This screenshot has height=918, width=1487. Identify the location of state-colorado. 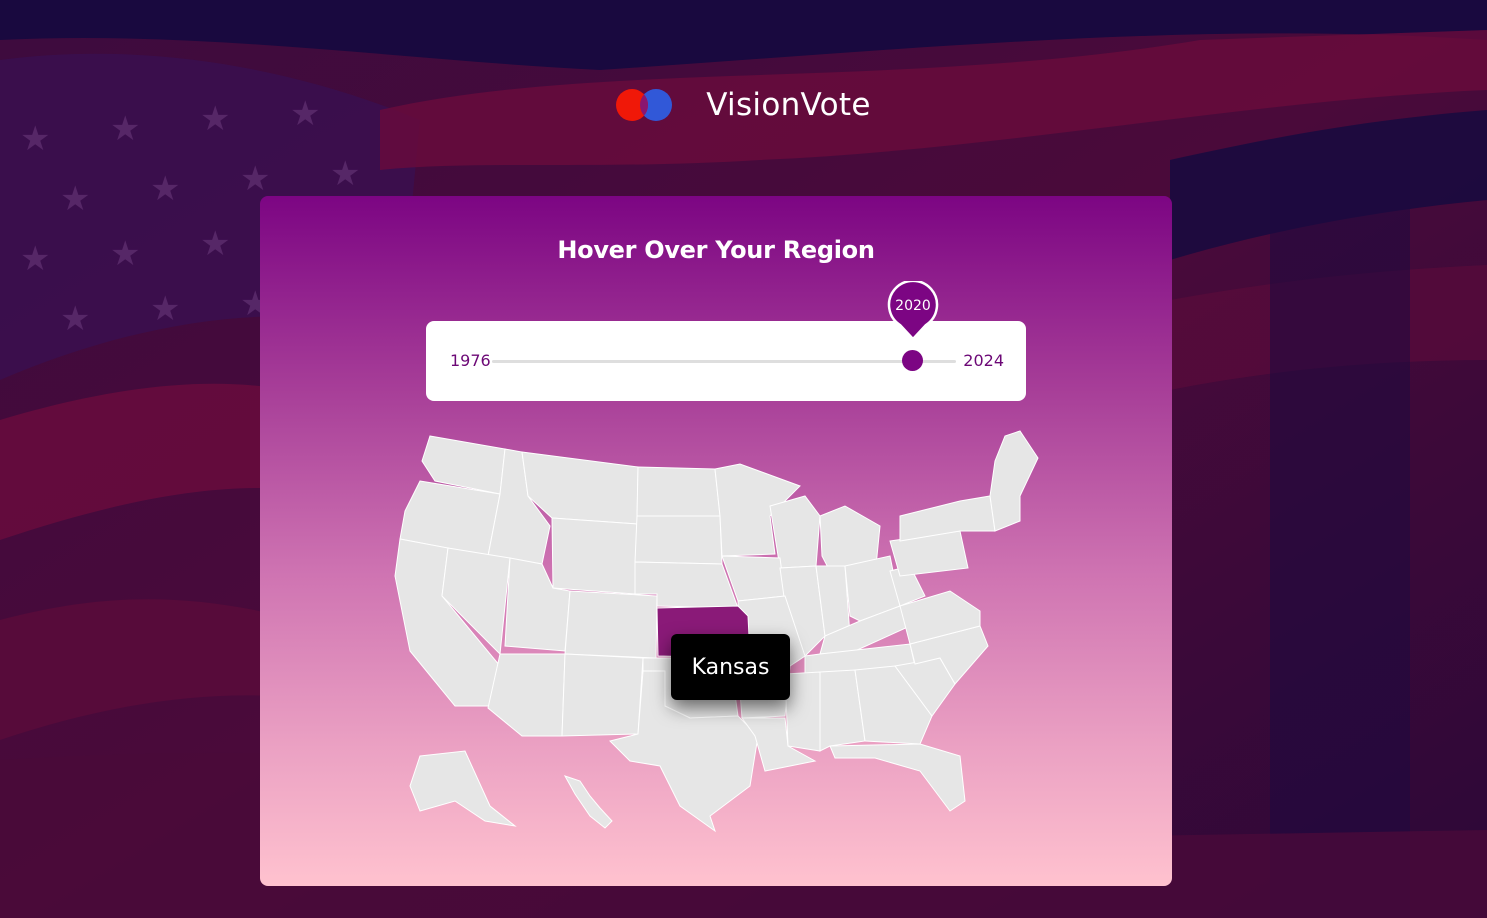
(611, 624).